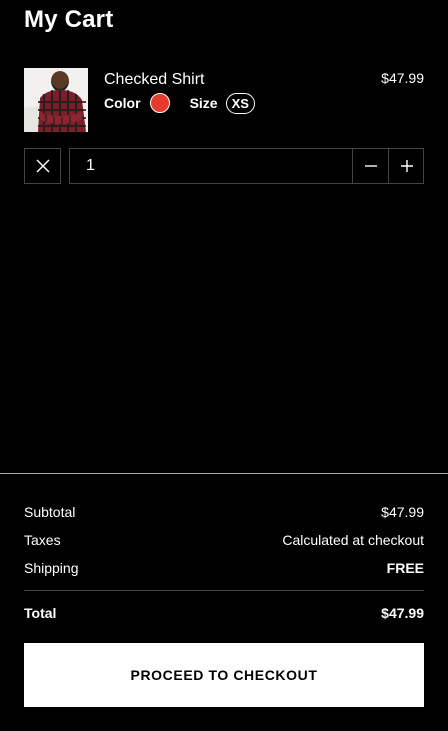 The height and width of the screenshot is (731, 448). I want to click on taxes-value: Calculated at checkout, so click(353, 540).